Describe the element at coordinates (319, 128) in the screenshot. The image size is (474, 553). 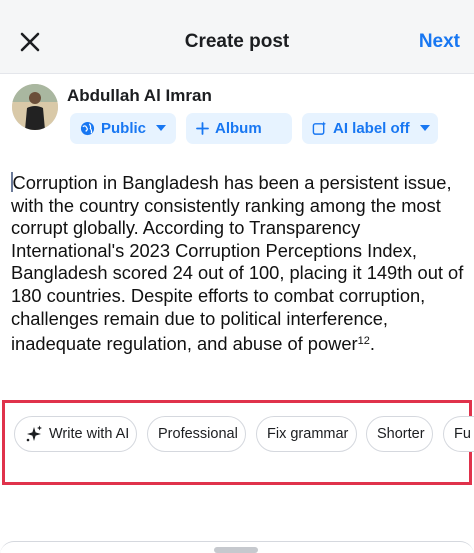
I see `ai-label-icon` at that location.